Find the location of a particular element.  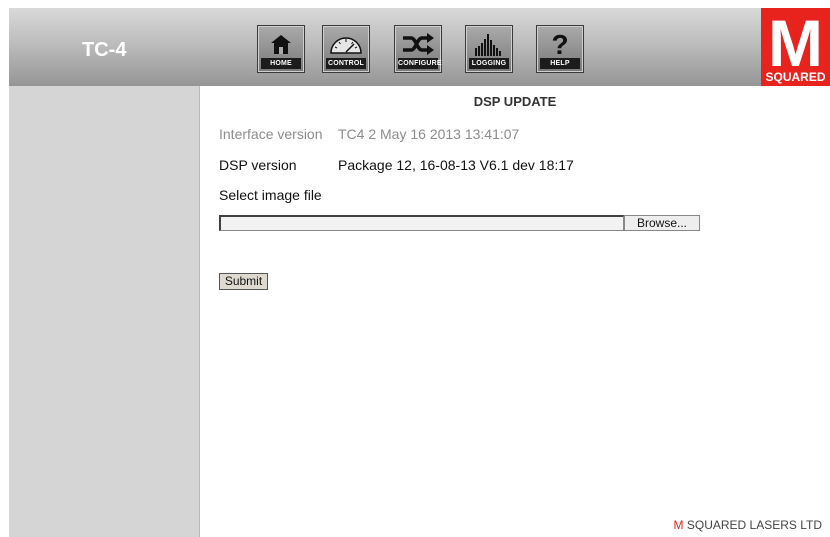

footer-brand-m: M is located at coordinates (678, 525).